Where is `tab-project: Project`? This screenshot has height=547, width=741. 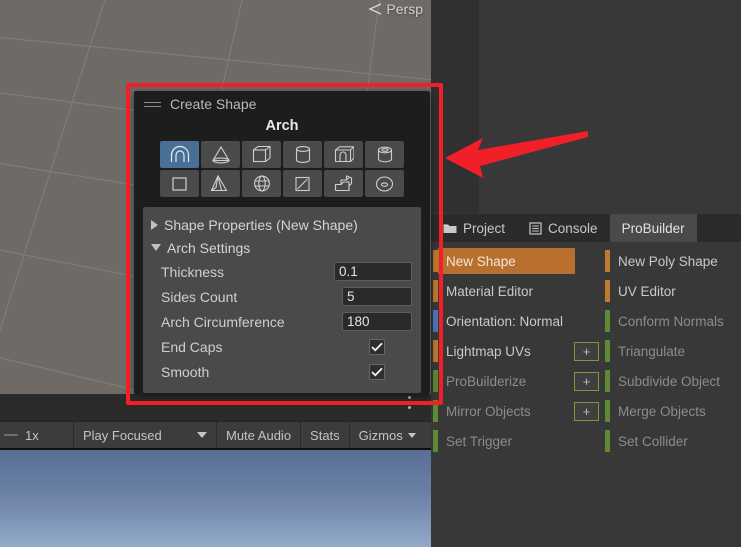
tab-project: Project is located at coordinates (474, 228).